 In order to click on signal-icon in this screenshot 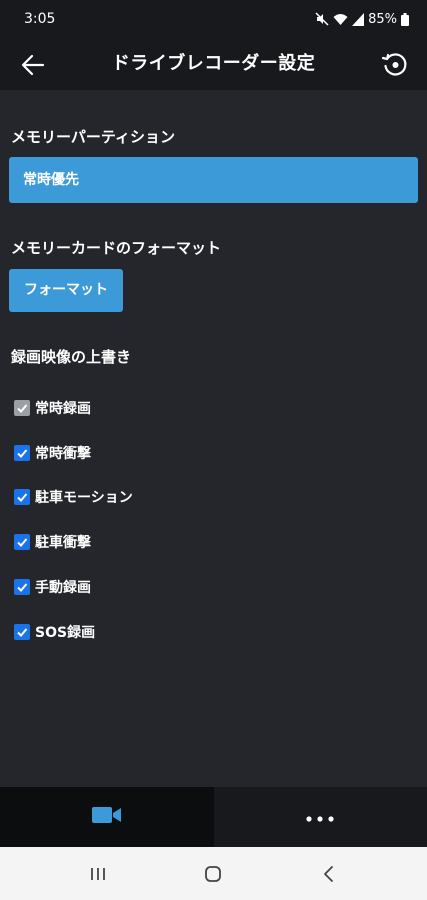, I will do `click(358, 19)`.